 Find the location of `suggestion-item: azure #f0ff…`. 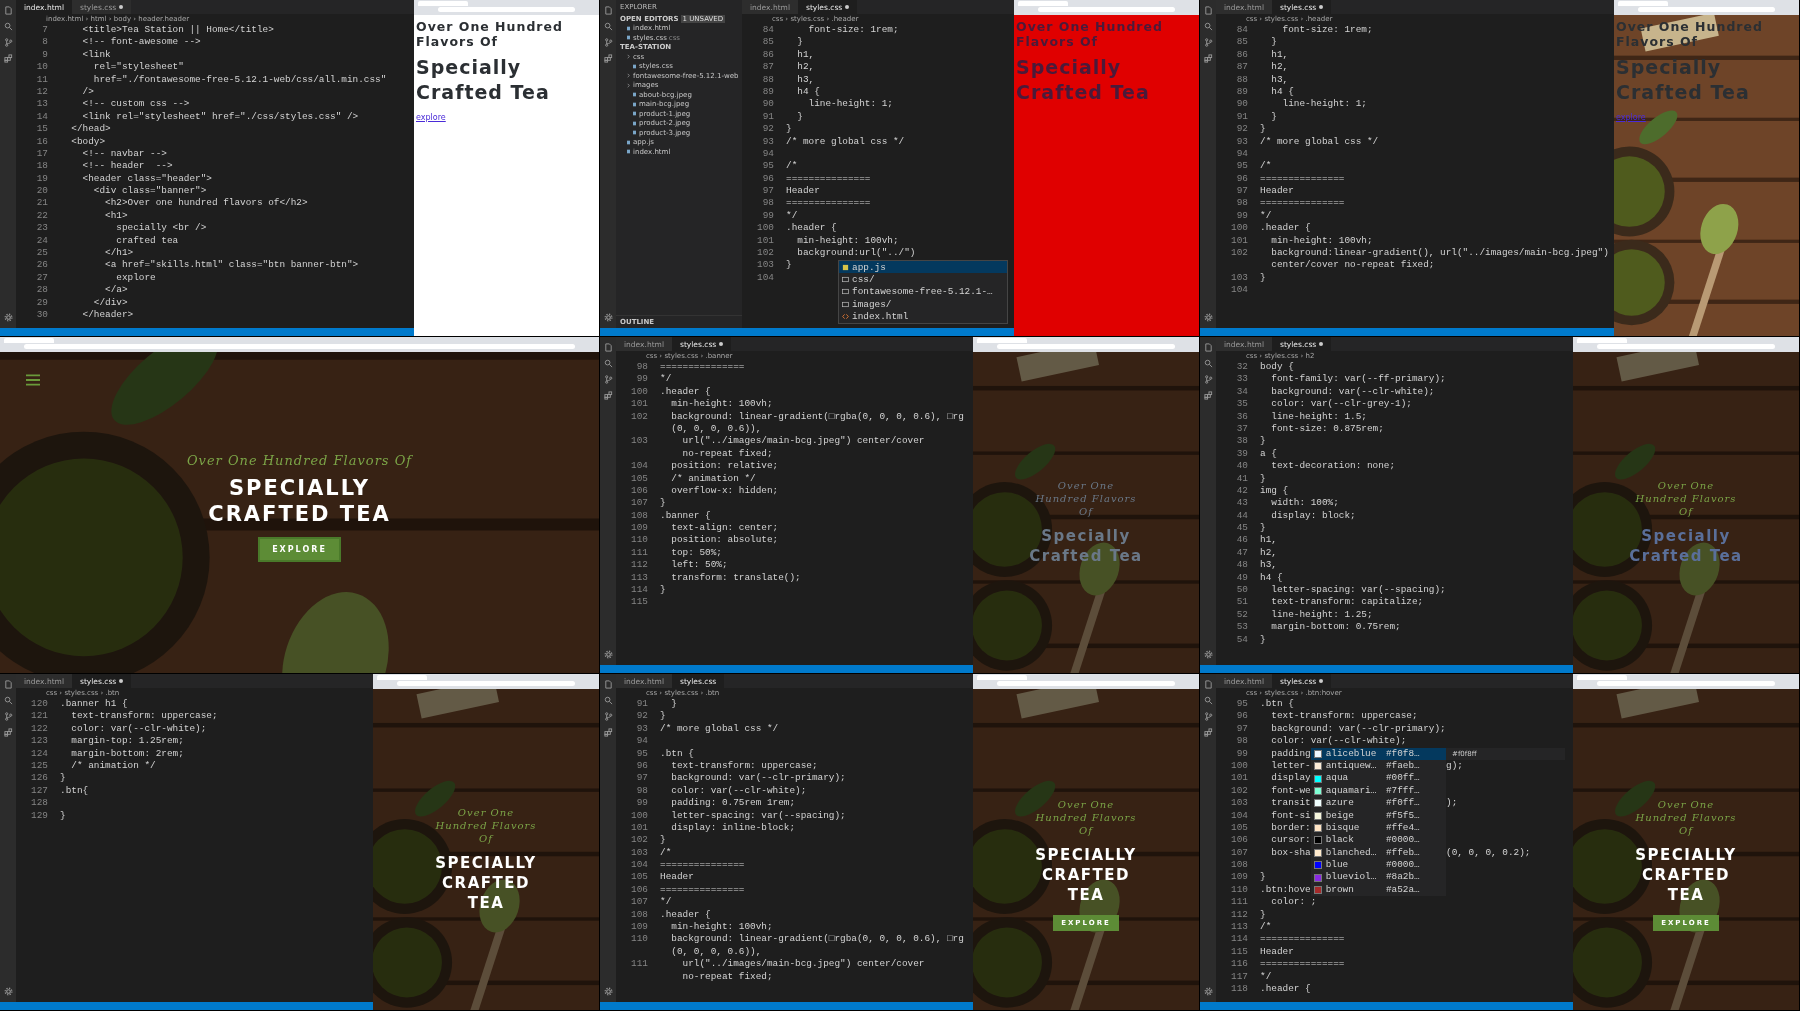

suggestion-item: azure #f0ff… is located at coordinates (1378, 803).